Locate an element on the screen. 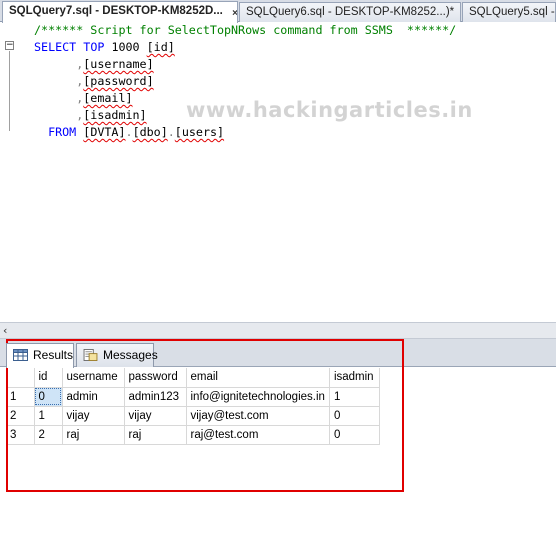 The width and height of the screenshot is (556, 537). editor-horizontal-scrollbar: ‹ is located at coordinates (278, 330).